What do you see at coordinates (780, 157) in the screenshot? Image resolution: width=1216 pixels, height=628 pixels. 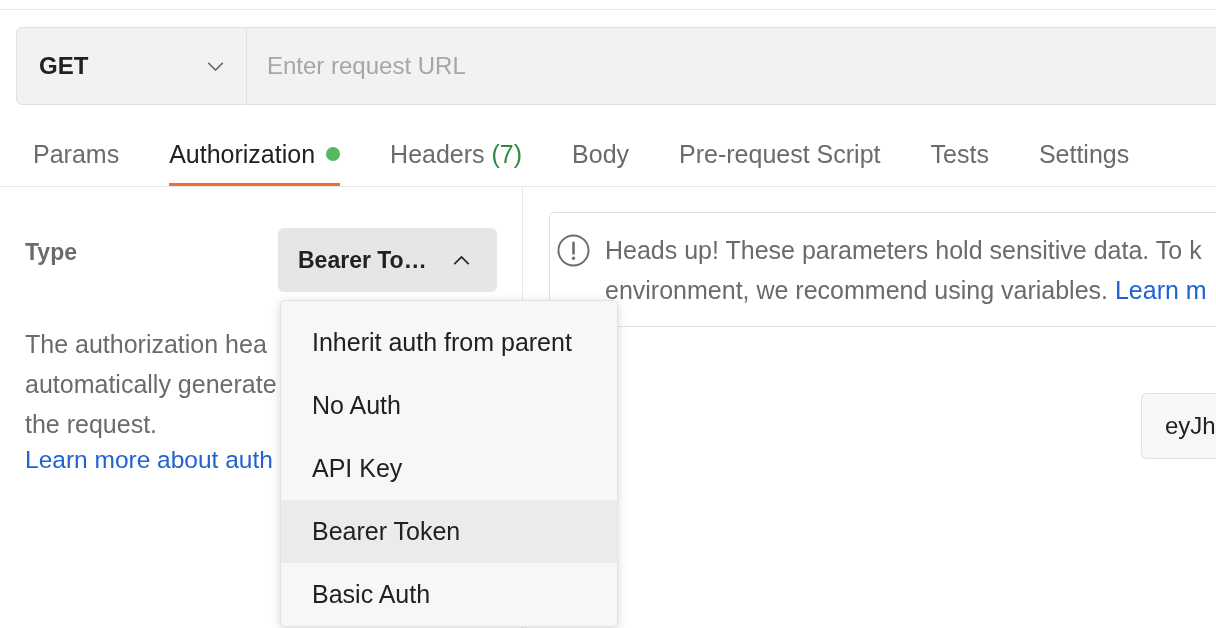 I see `tab: Pre-request Script` at bounding box center [780, 157].